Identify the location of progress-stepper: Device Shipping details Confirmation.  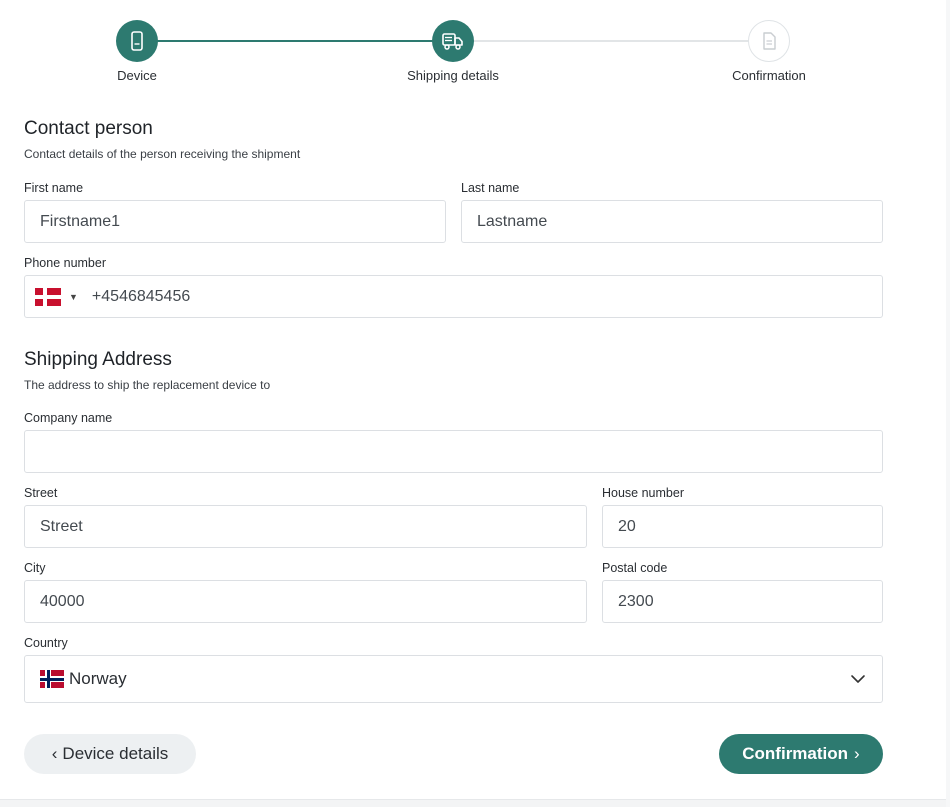
(475, 50).